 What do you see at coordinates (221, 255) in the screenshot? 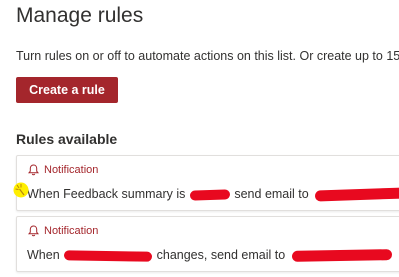
I see `rule-text-middle: changes, send email to` at bounding box center [221, 255].